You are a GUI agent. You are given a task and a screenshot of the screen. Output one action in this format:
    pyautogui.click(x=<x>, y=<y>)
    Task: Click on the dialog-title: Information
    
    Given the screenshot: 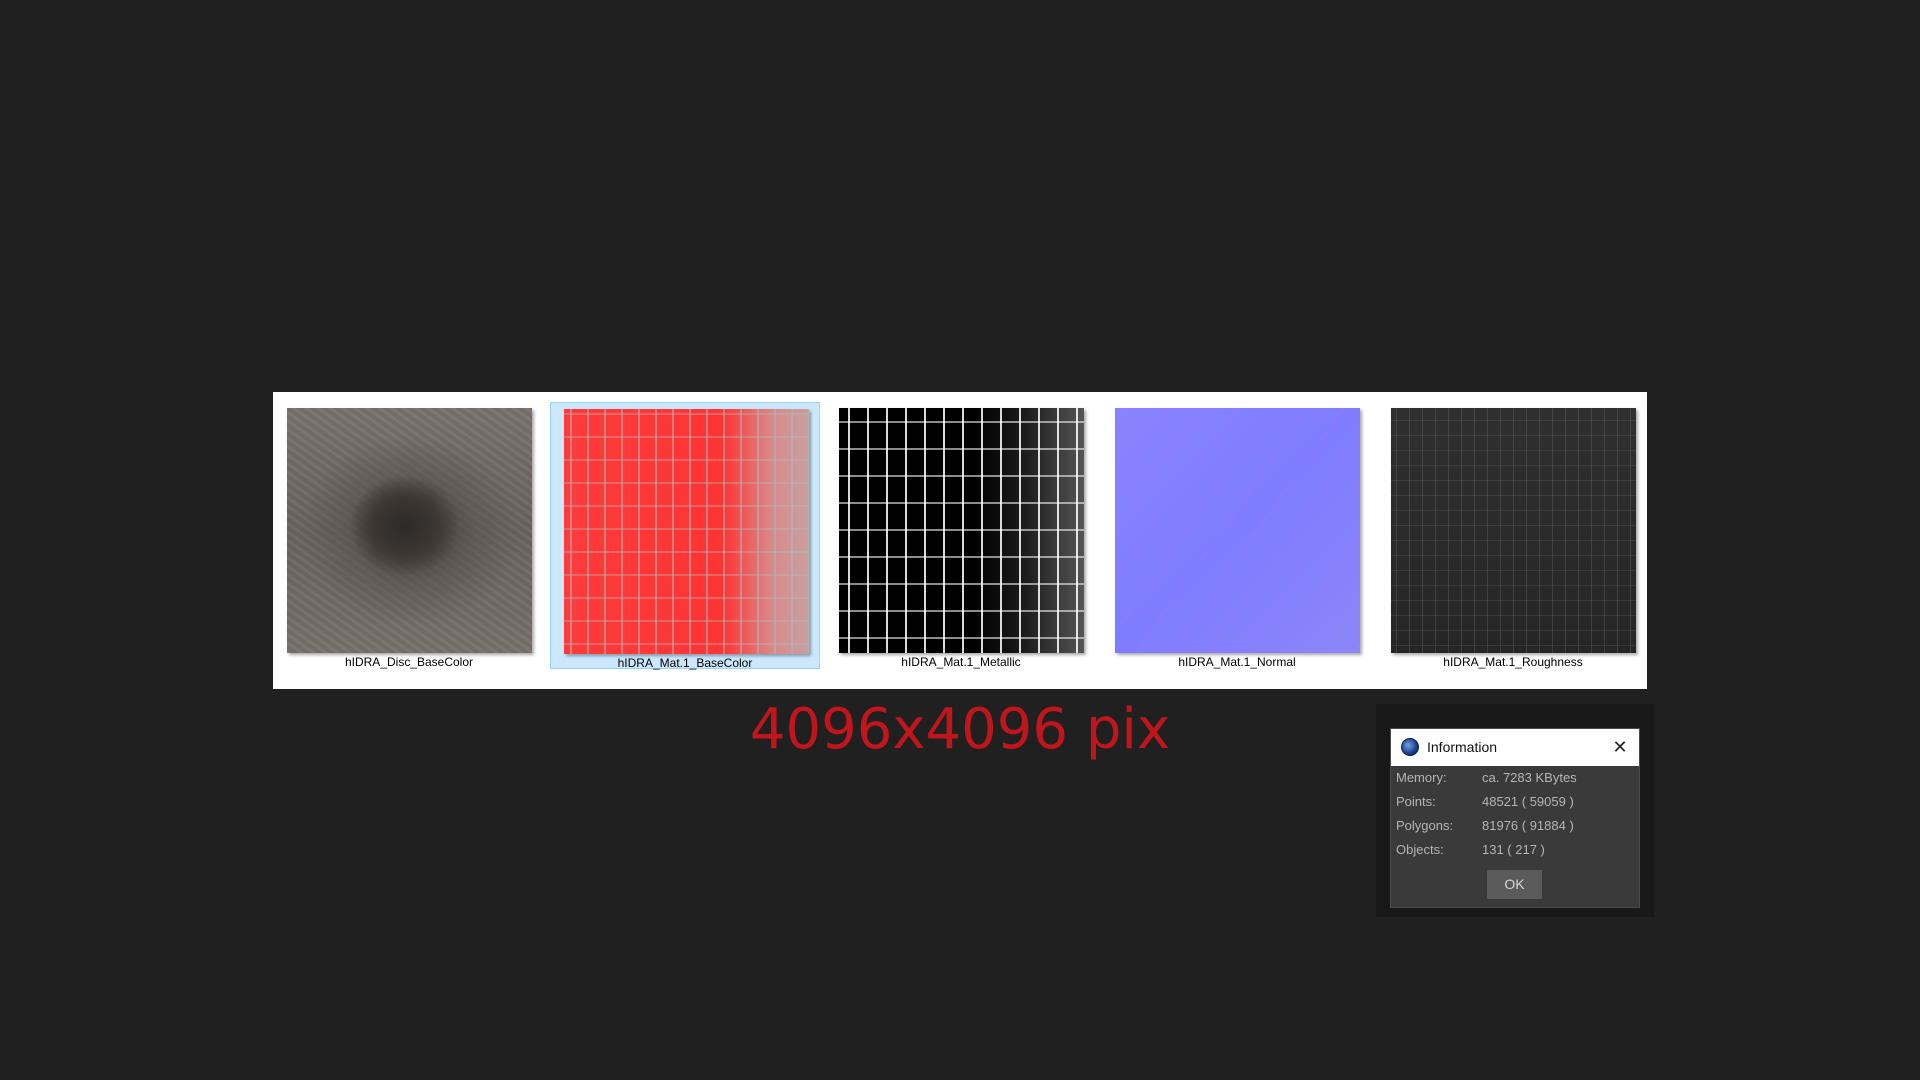 What is the action you would take?
    pyautogui.click(x=1462, y=747)
    